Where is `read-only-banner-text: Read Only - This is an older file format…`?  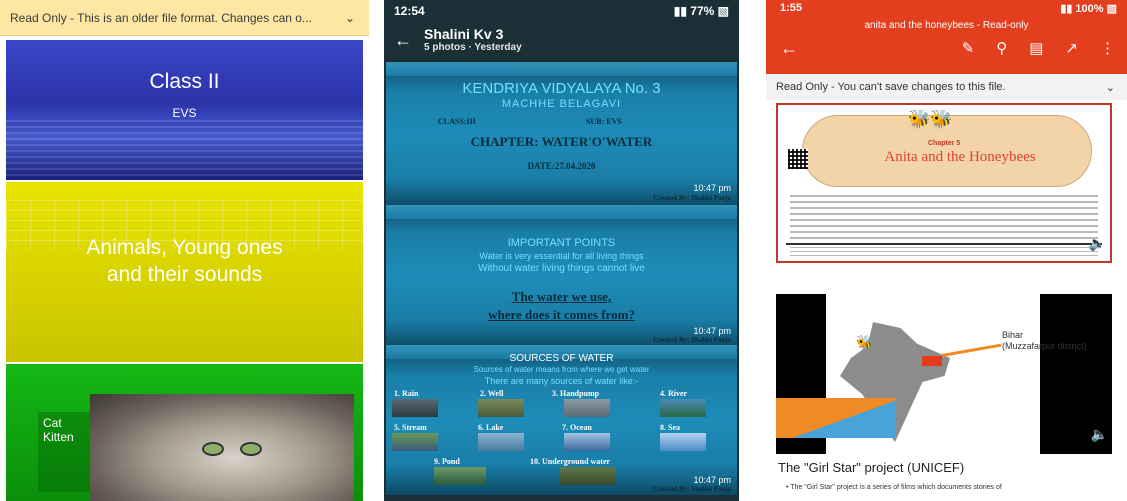
read-only-banner-text: Read Only - This is an older file format… is located at coordinates (161, 17).